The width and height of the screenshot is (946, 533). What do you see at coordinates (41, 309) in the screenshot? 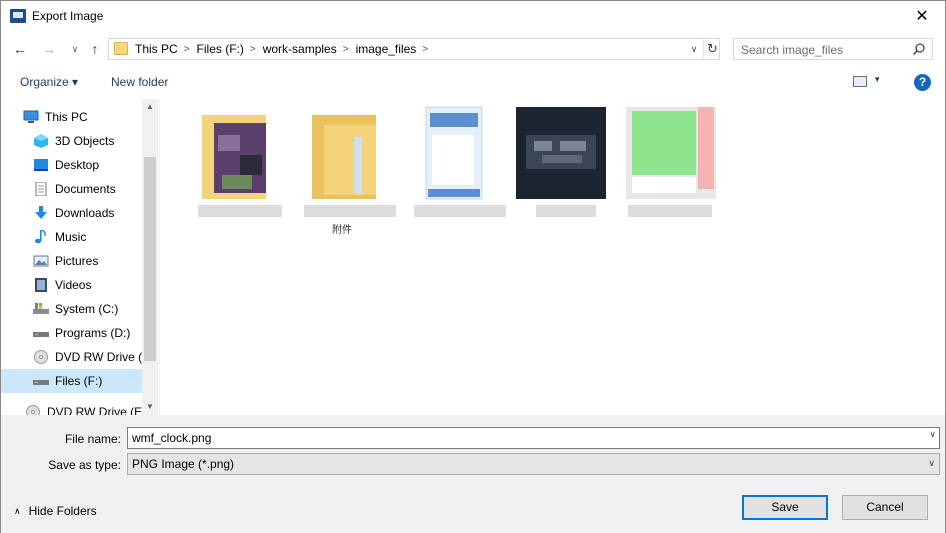
I see `system-drive-icon` at bounding box center [41, 309].